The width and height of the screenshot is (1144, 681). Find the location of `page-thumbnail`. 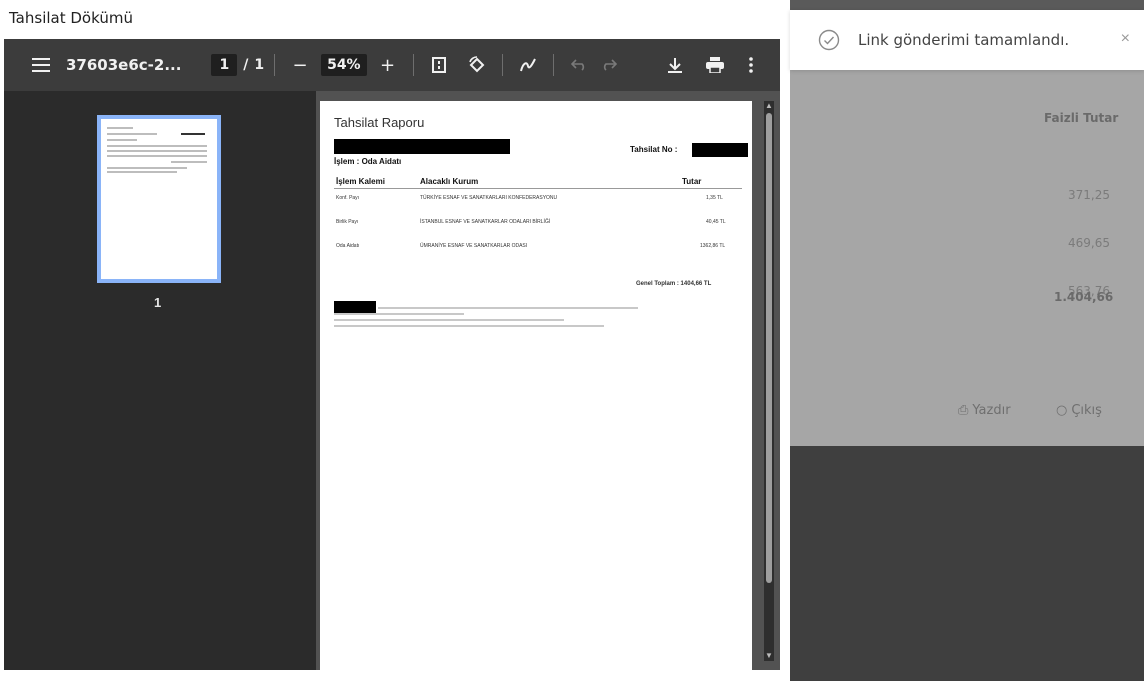

page-thumbnail is located at coordinates (159, 199).